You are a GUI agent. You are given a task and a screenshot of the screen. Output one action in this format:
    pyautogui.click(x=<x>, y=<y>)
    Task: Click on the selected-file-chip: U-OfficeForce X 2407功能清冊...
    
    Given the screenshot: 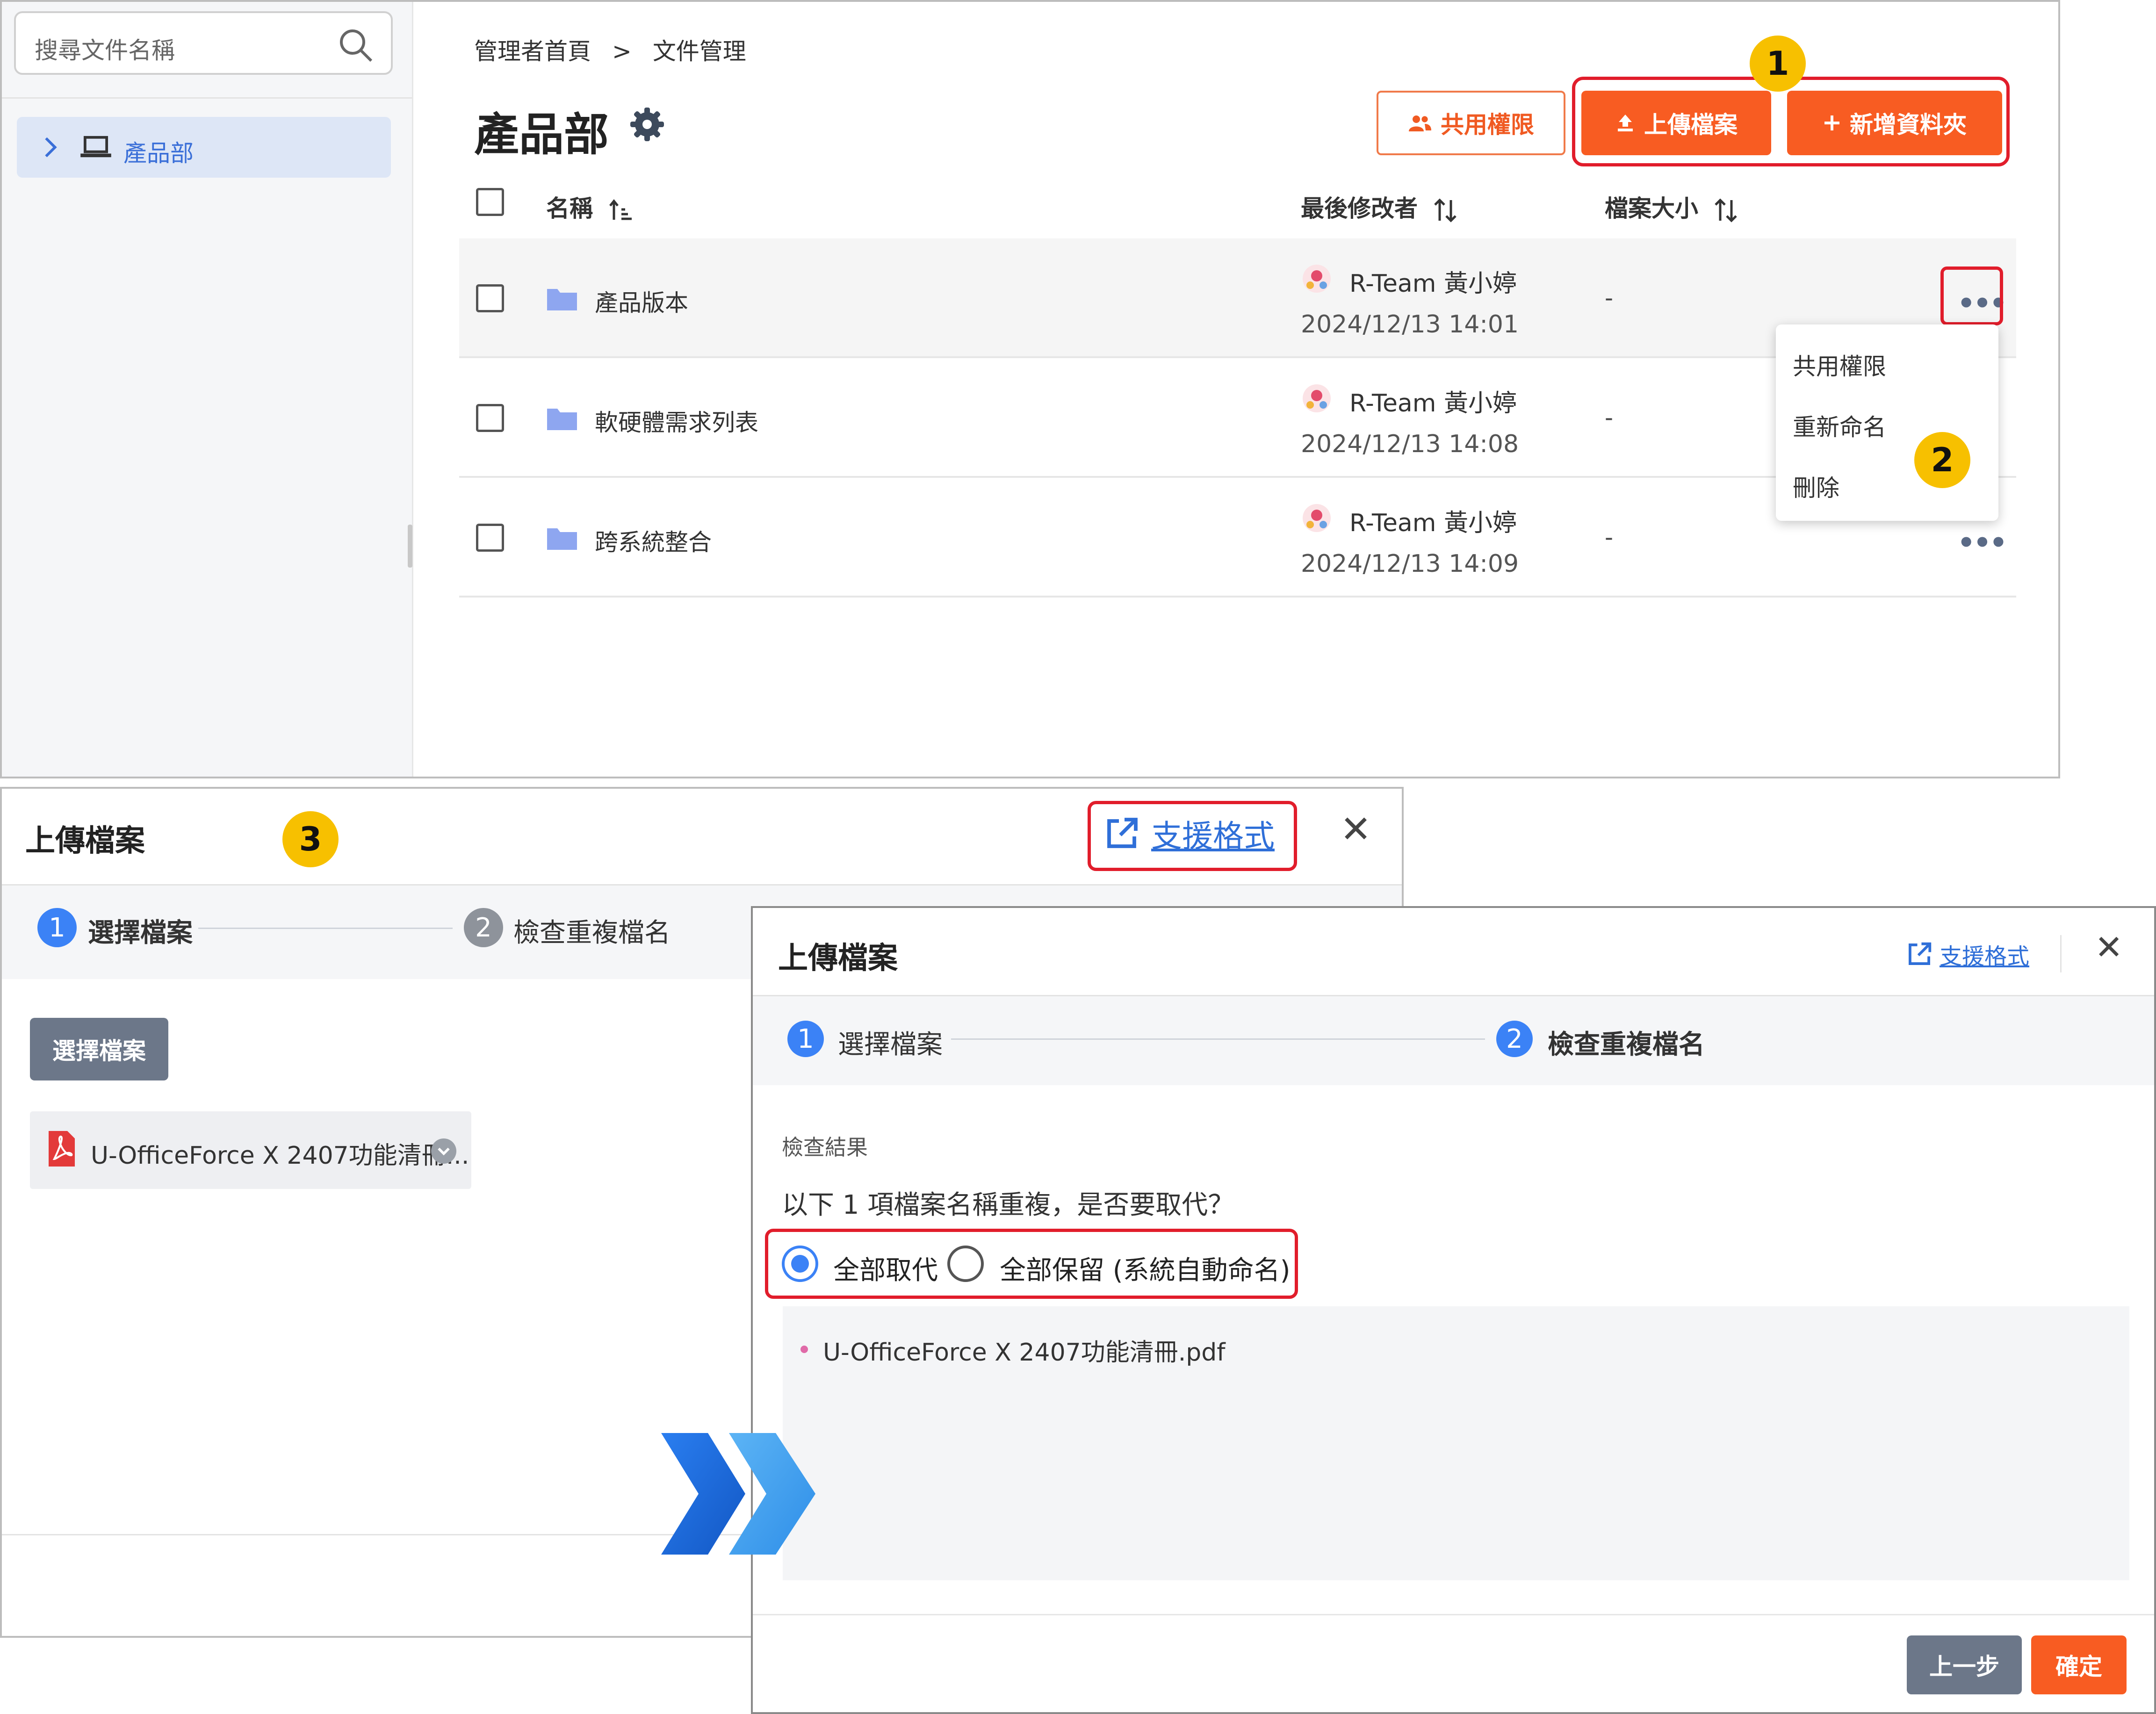 What is the action you would take?
    pyautogui.click(x=250, y=1150)
    